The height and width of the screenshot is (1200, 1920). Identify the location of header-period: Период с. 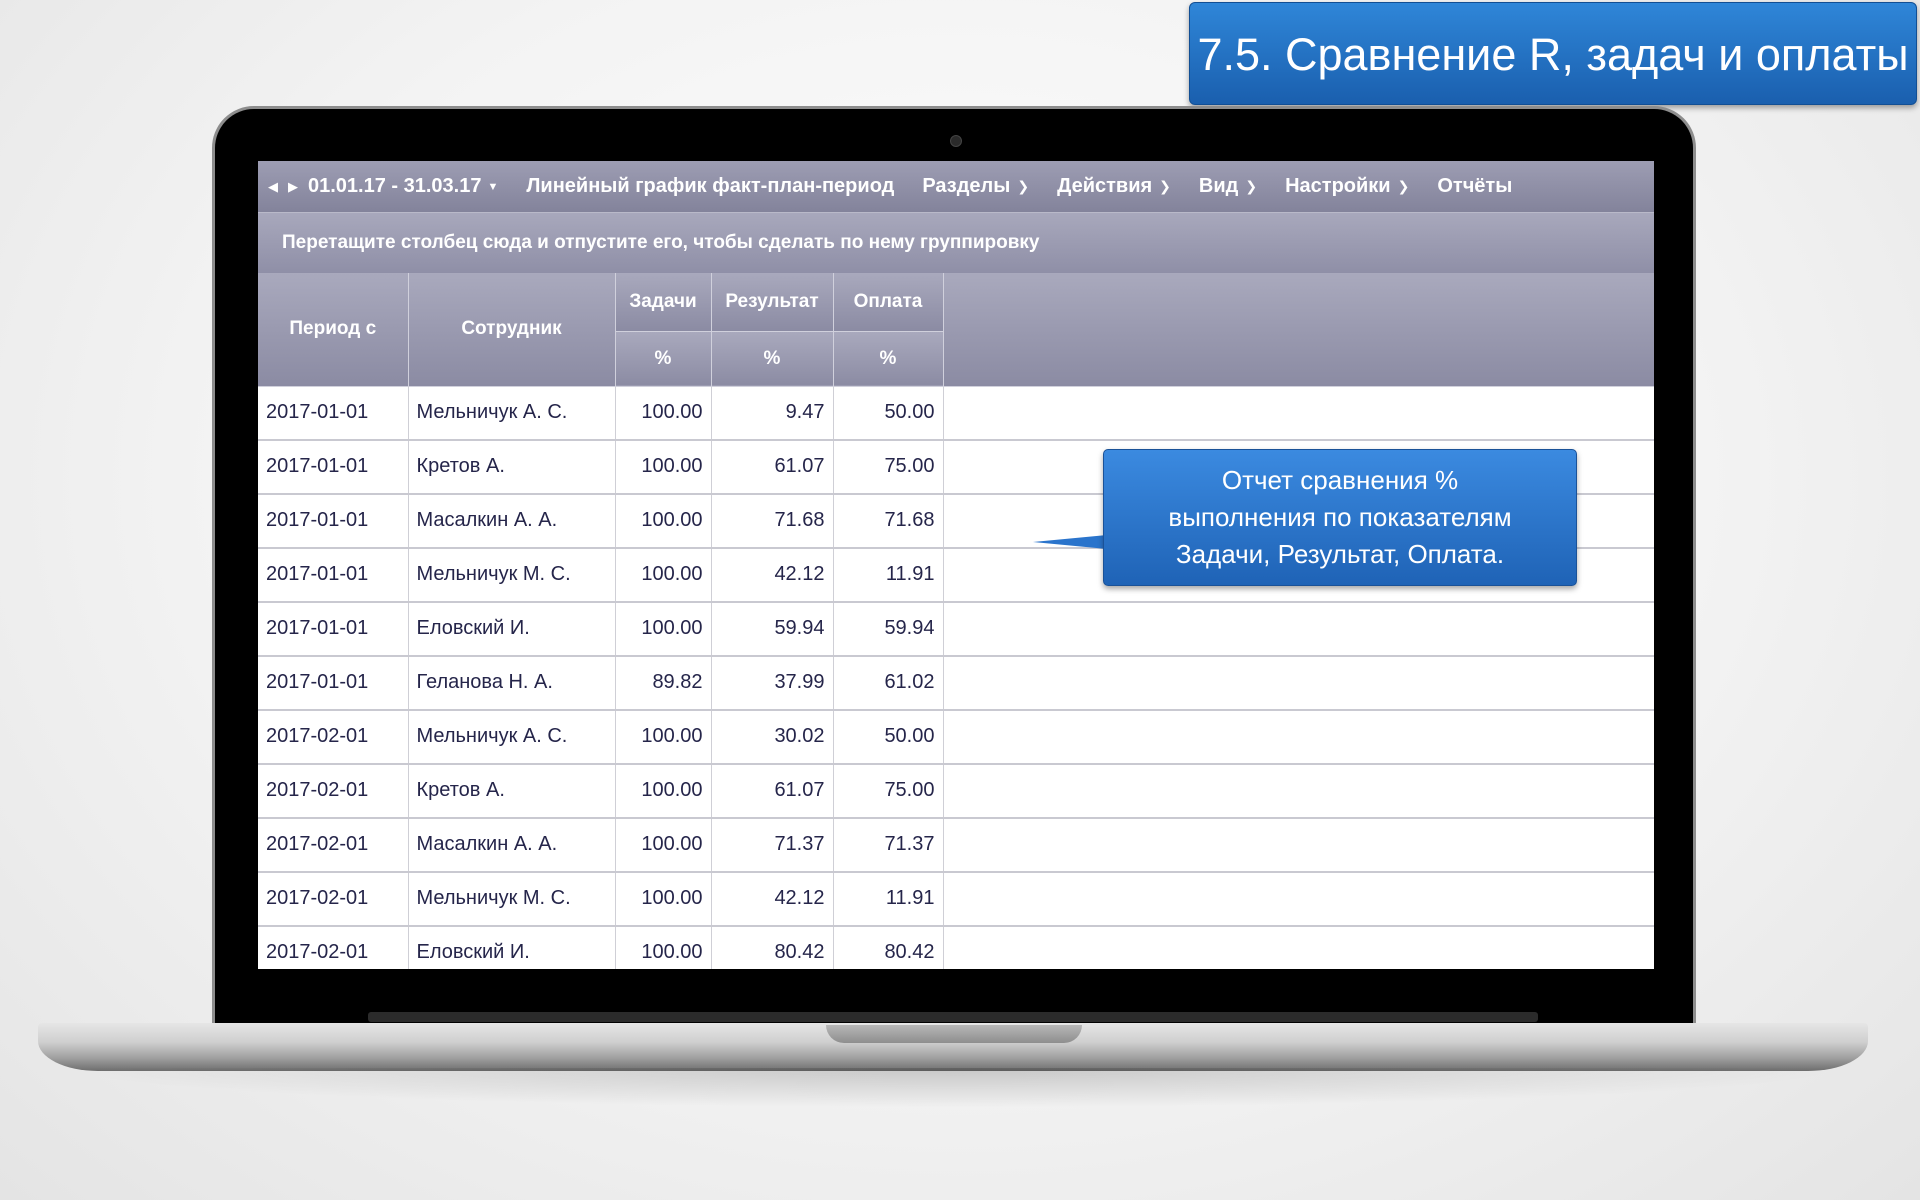
(333, 330).